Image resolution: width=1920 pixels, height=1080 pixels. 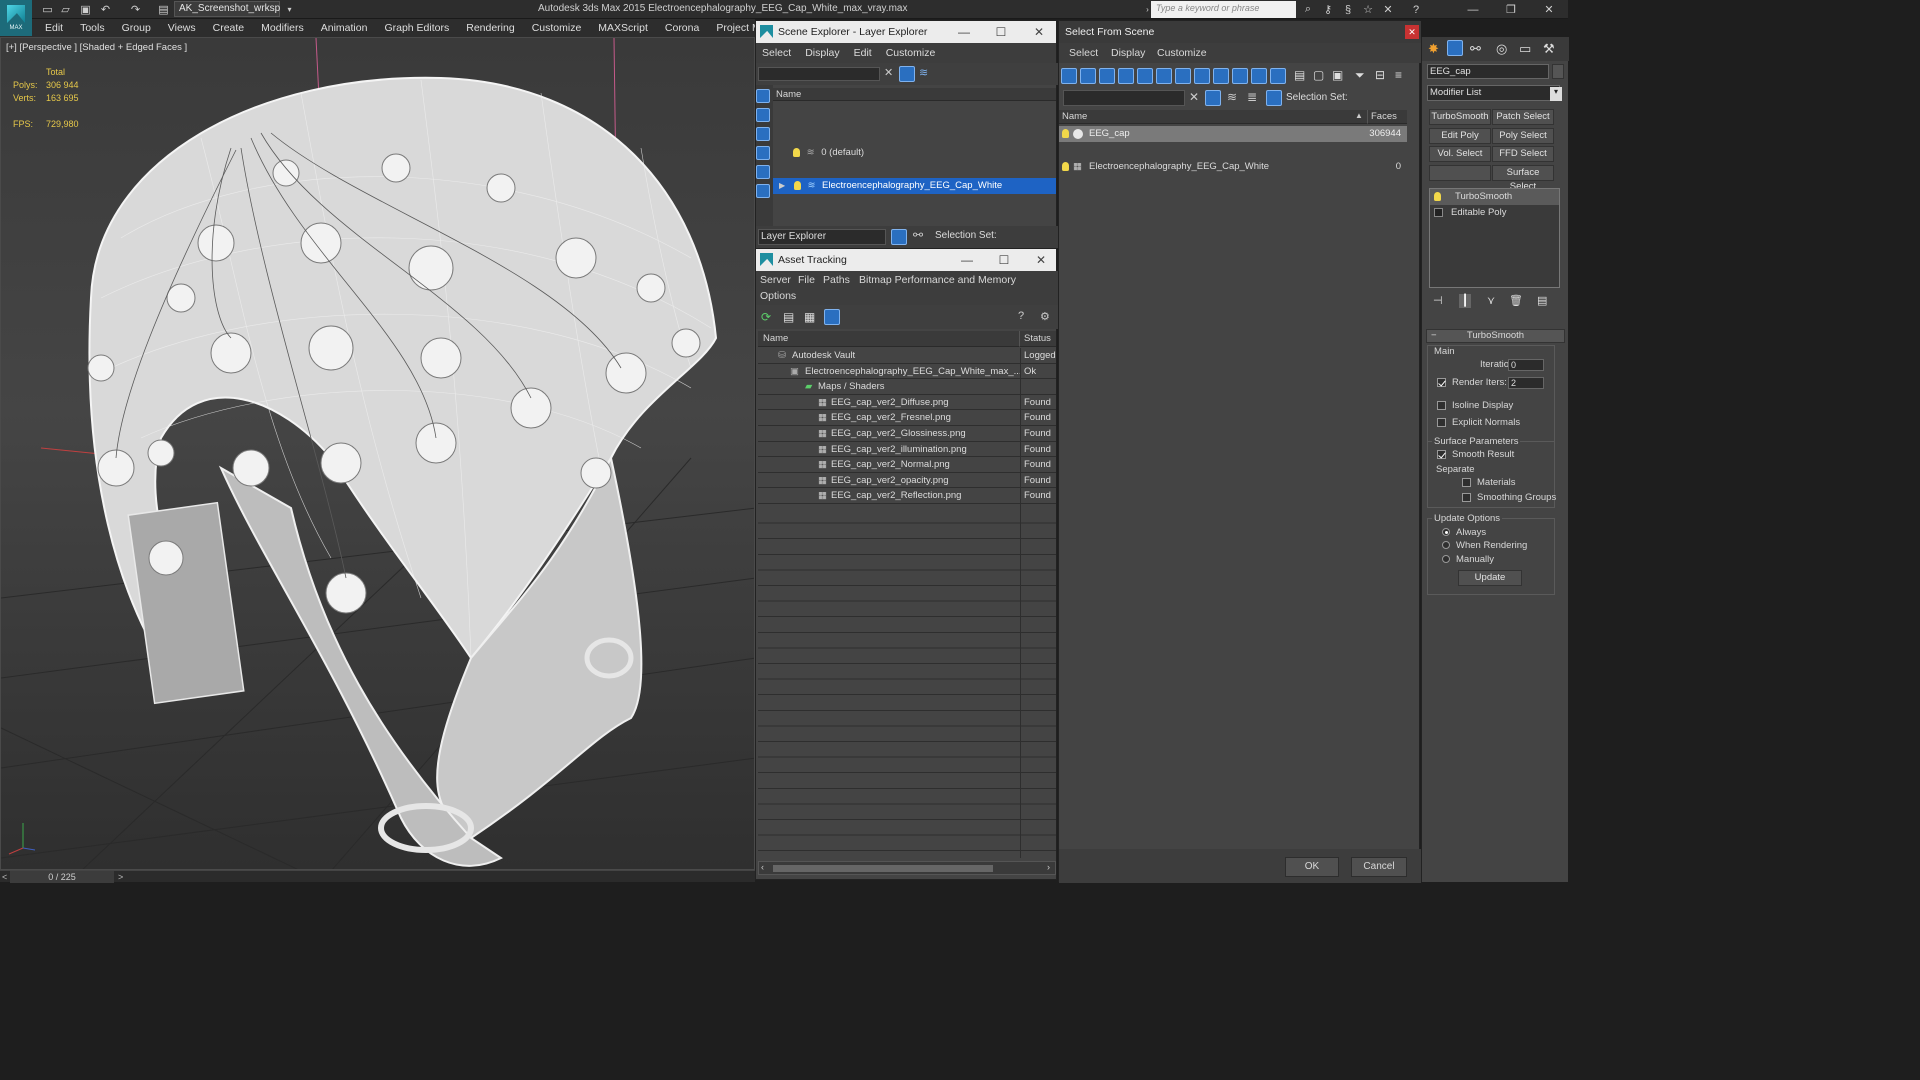 I want to click on surface-select-button: Surface Select, so click(x=1523, y=178).